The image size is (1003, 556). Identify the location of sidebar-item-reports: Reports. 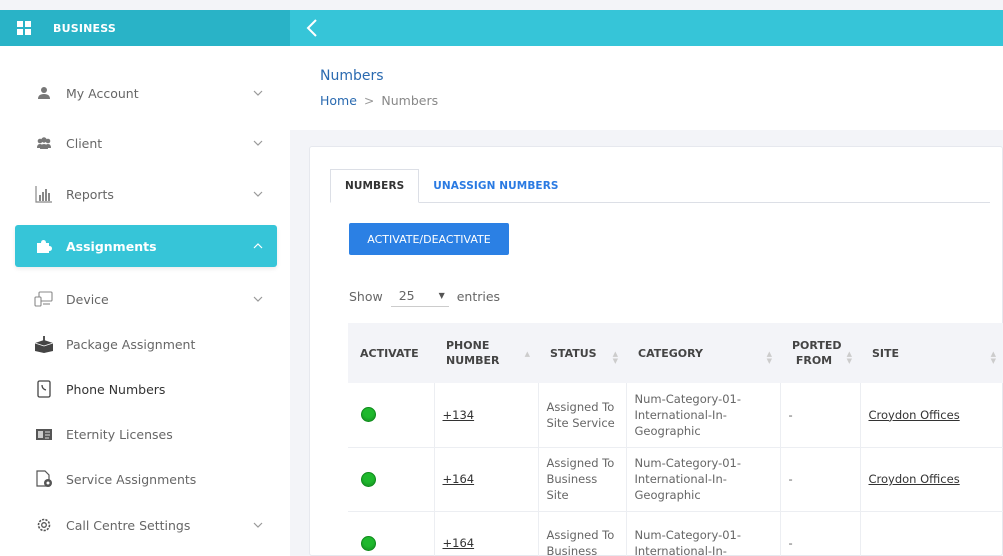
(146, 194).